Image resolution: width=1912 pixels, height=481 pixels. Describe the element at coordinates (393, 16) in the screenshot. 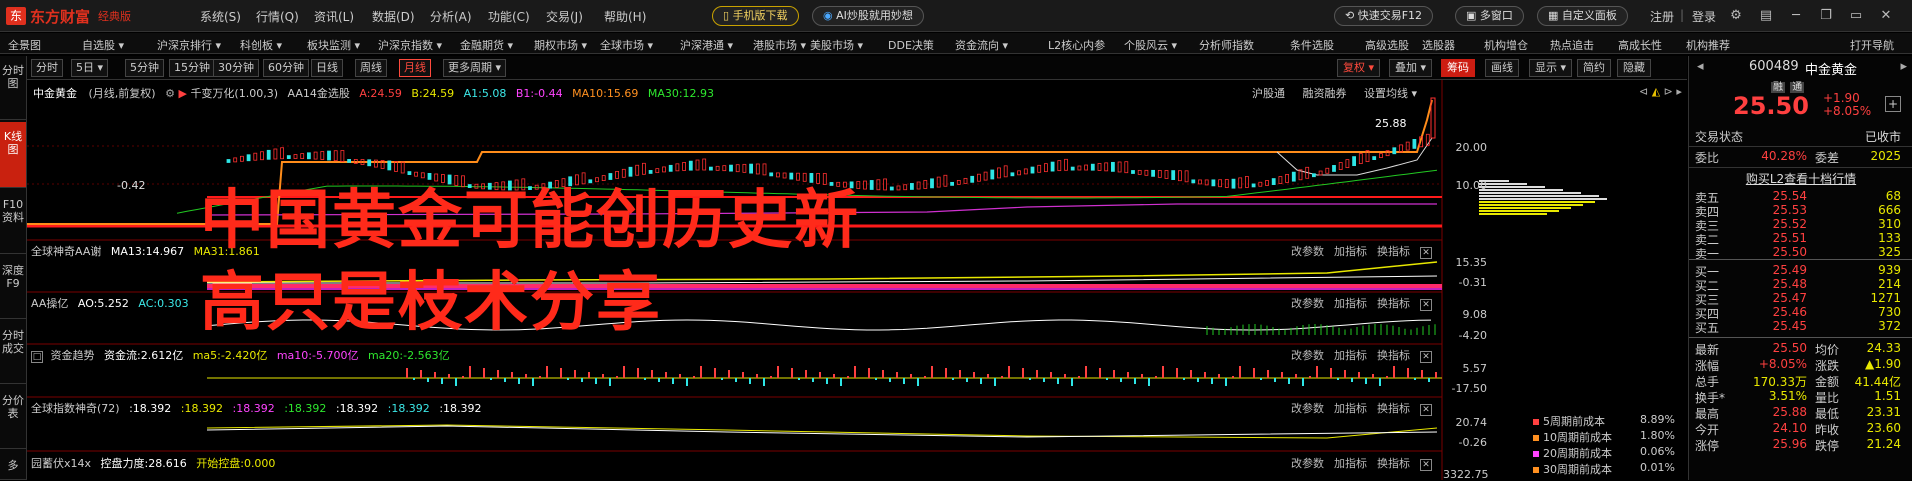

I see `menu-data: 数据(D)` at that location.